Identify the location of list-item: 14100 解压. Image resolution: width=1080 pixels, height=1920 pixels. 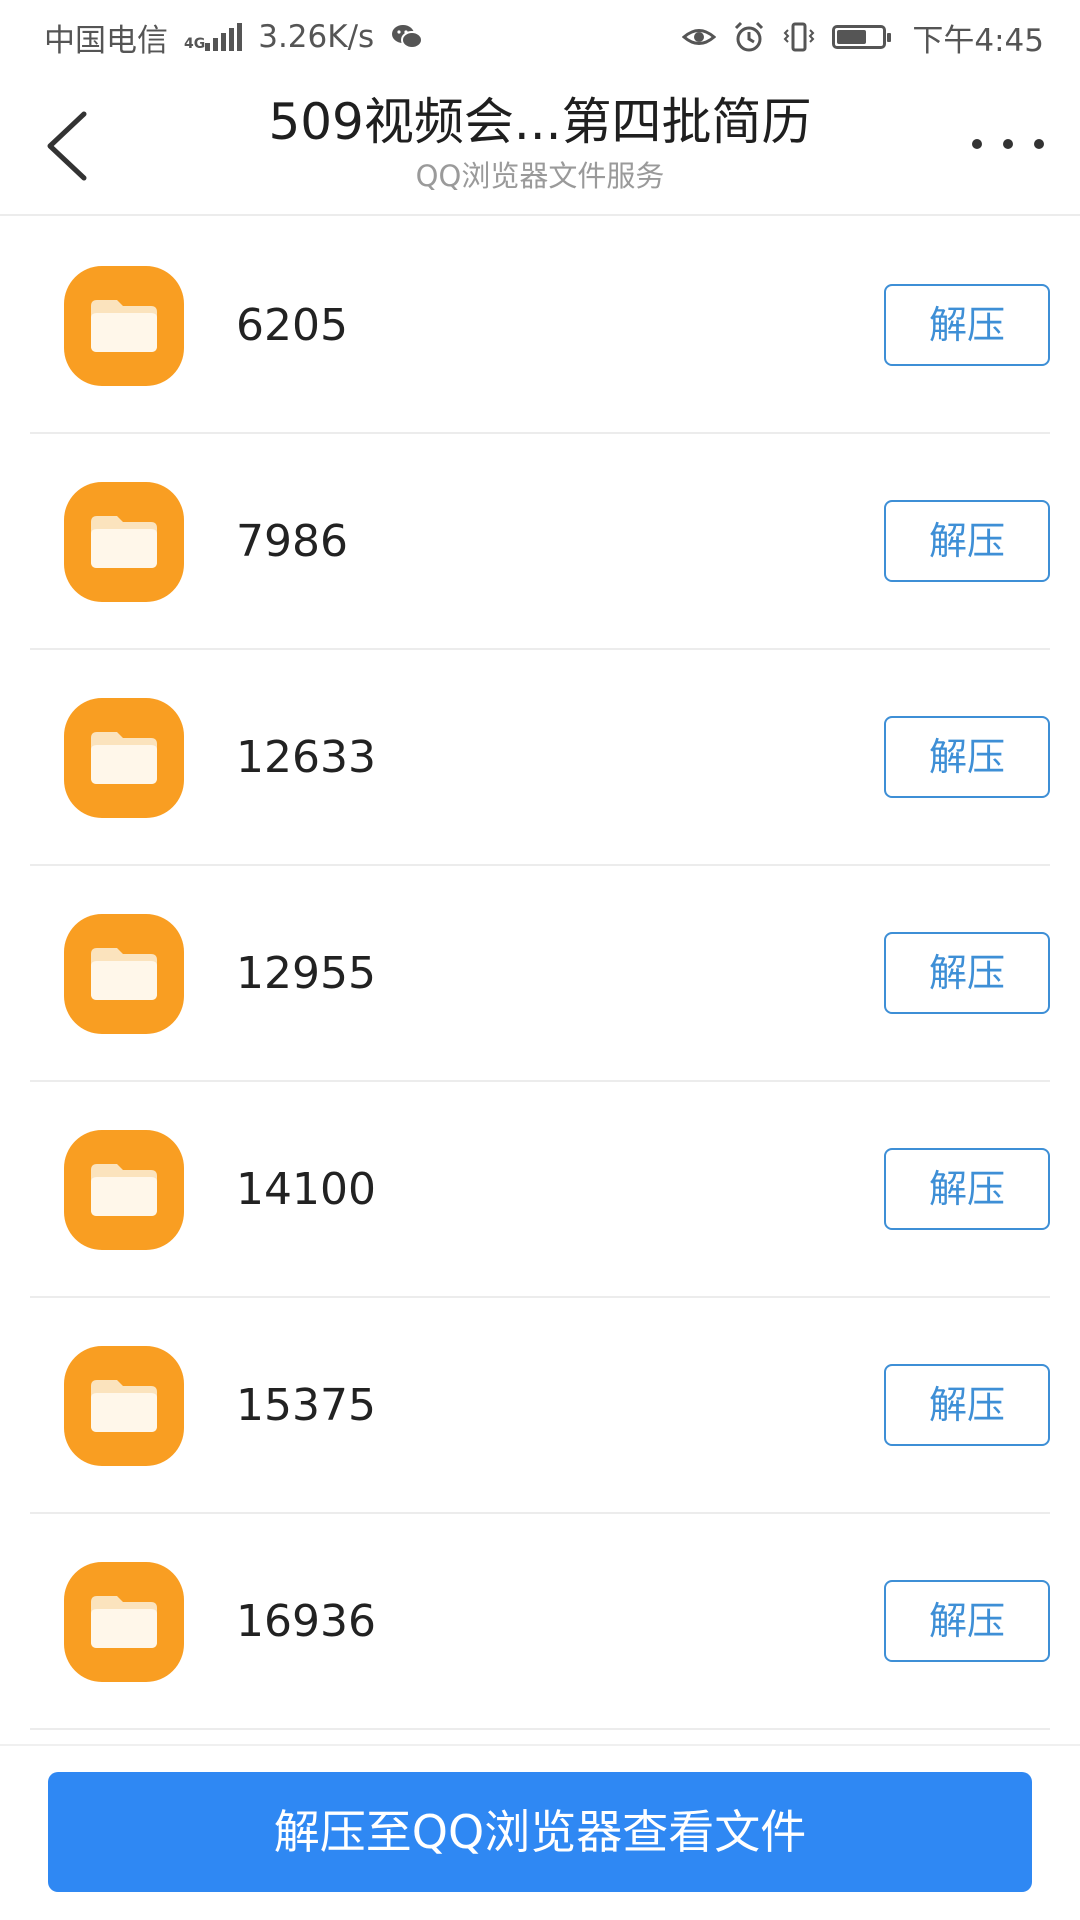
(540, 1190).